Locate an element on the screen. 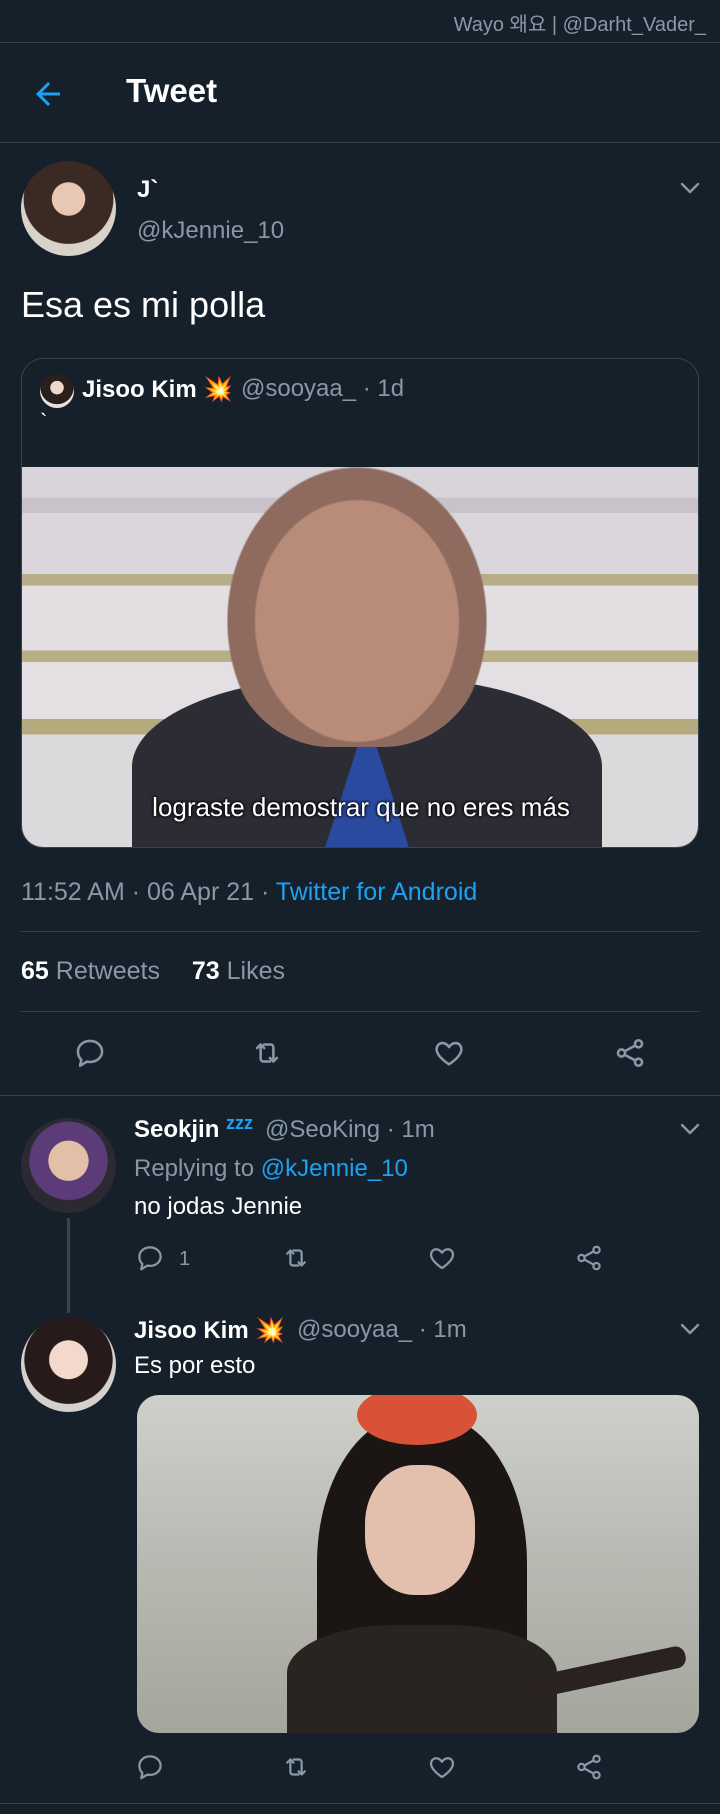 This screenshot has height=1814, width=720. image-figure-head is located at coordinates (357, 607).